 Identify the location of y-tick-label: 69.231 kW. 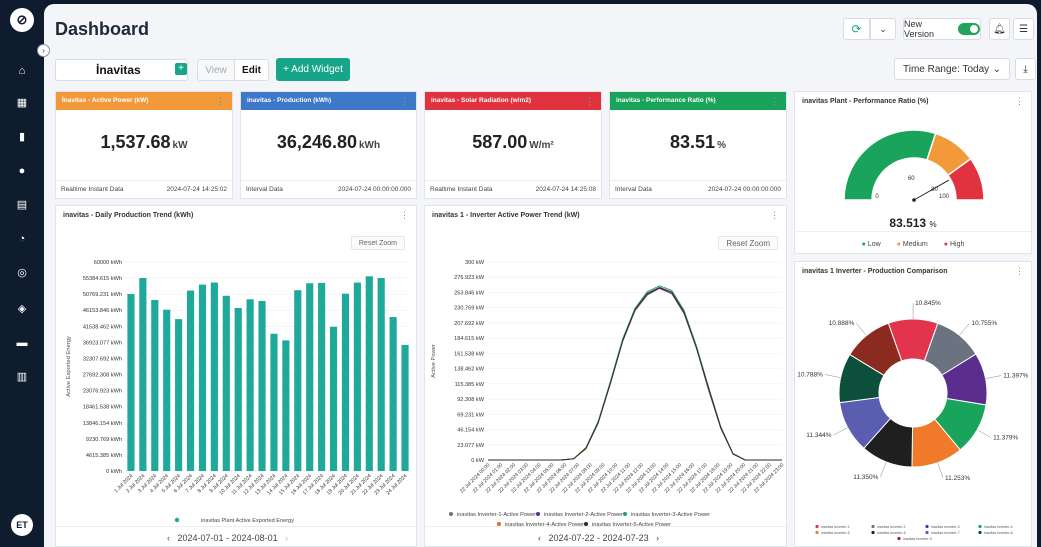
(470, 415).